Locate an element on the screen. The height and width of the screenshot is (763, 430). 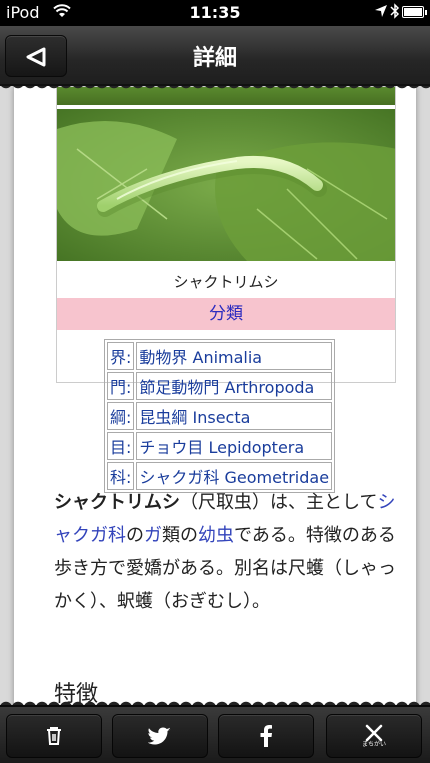
article-term: シャクトリムシ is located at coordinates (117, 502).